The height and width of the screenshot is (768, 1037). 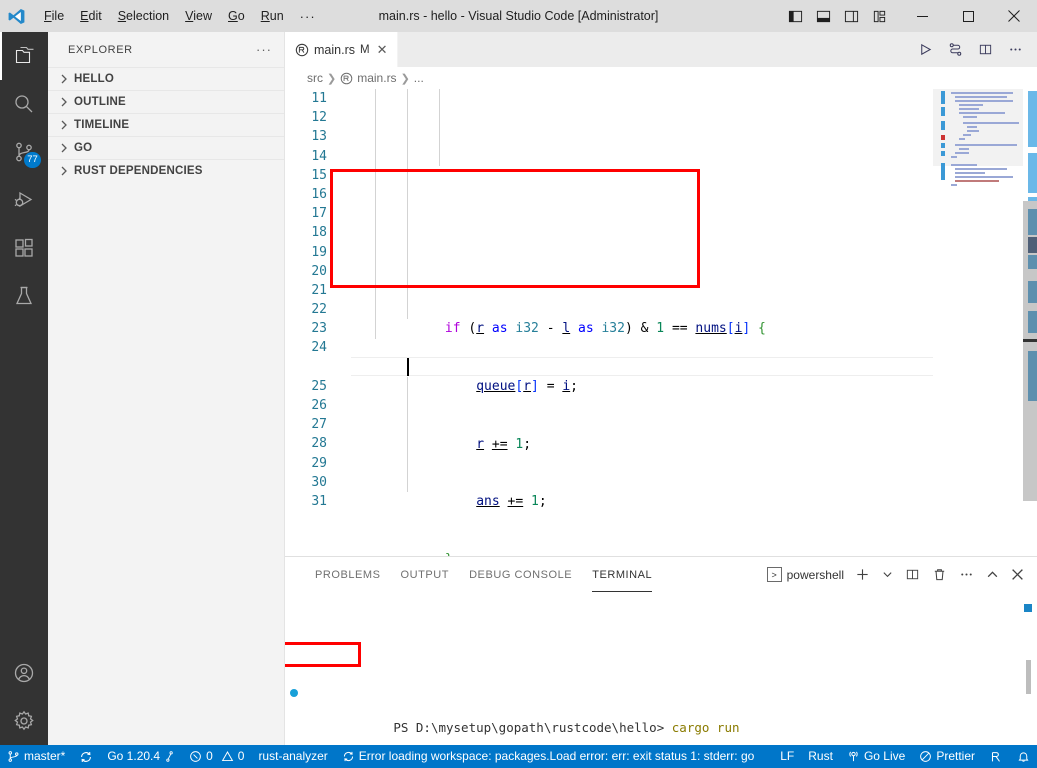 What do you see at coordinates (319, 271) in the screenshot?
I see `line-number: 20` at bounding box center [319, 271].